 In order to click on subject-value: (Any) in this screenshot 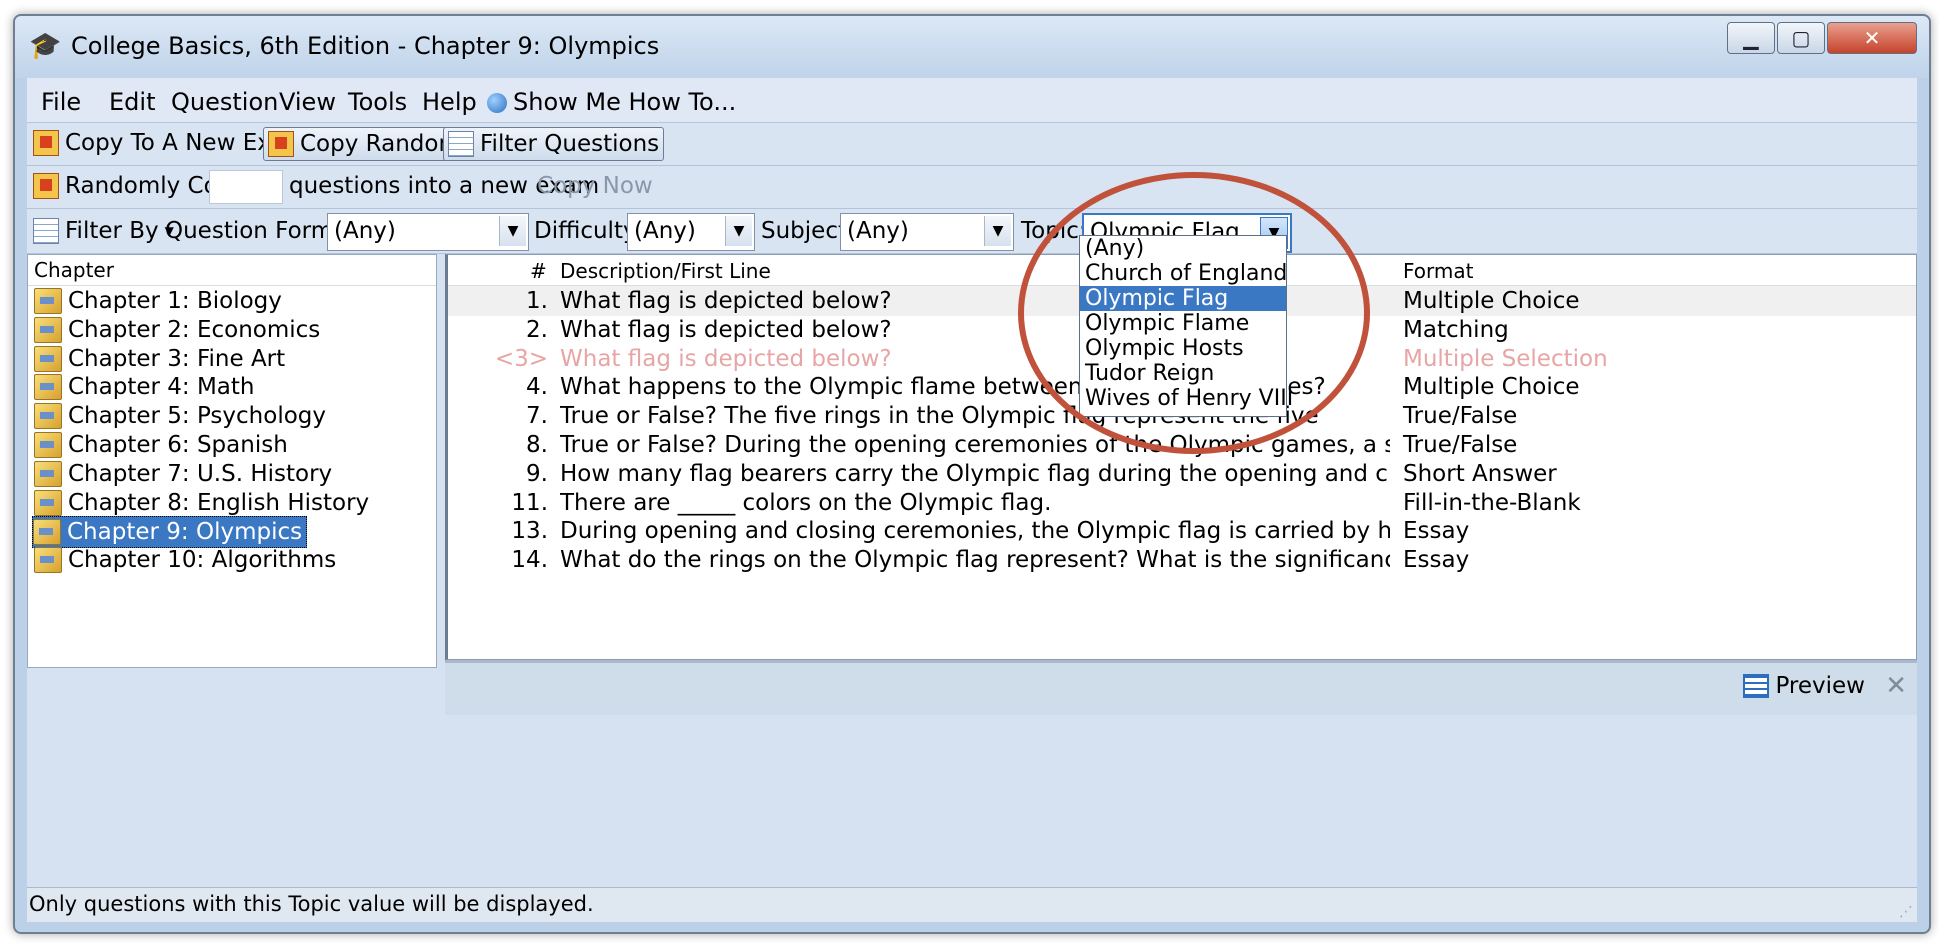, I will do `click(878, 231)`.